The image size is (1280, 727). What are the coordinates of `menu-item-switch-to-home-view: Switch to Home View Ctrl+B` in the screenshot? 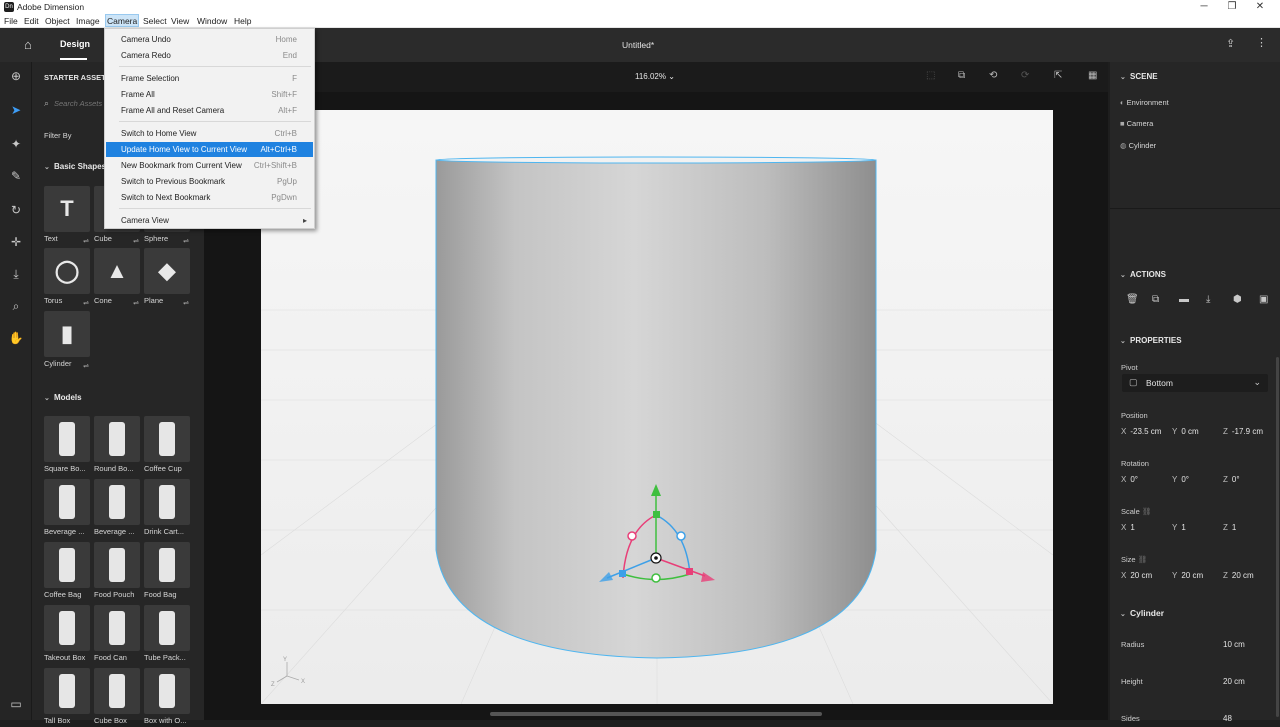 It's located at (209, 133).